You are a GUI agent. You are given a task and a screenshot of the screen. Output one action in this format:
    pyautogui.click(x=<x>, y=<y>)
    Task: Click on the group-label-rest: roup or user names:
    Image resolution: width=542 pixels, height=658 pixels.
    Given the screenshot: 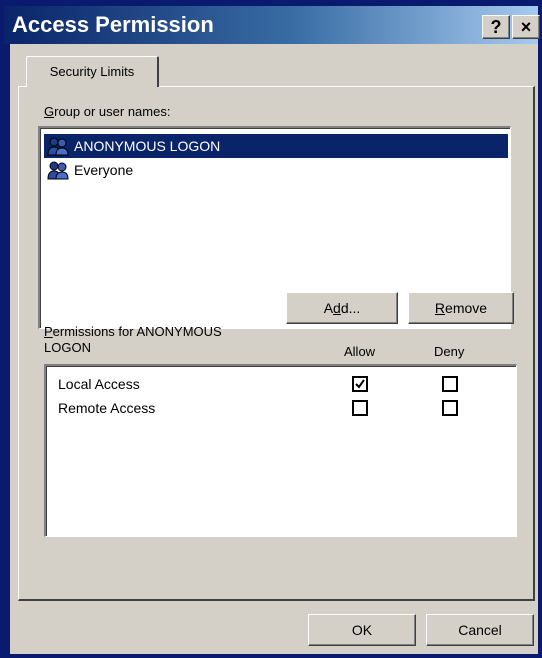 What is the action you would take?
    pyautogui.click(x=112, y=111)
    